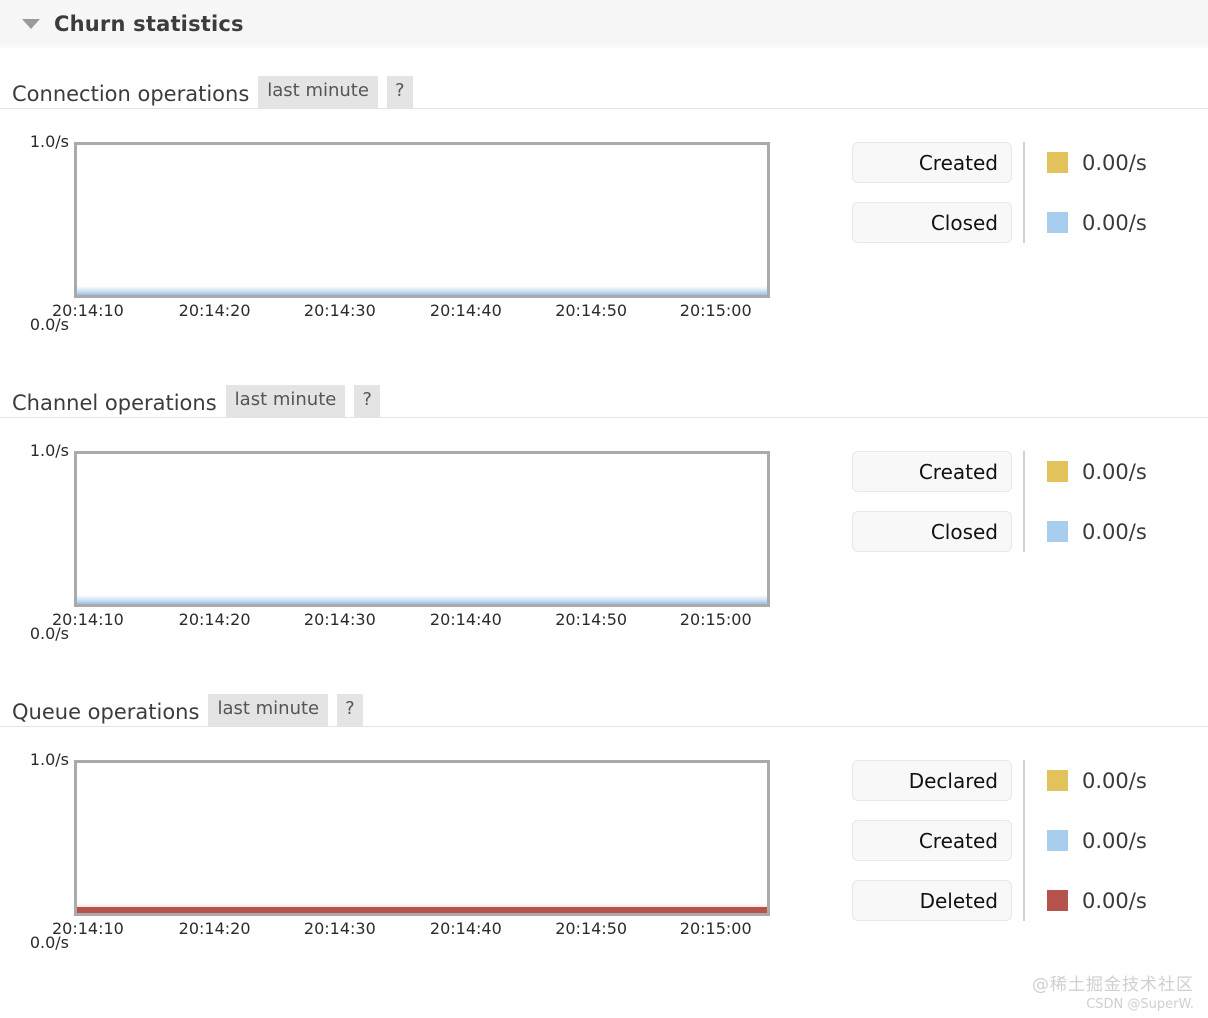 Image resolution: width=1208 pixels, height=1018 pixels. I want to click on connection-operations-plot-area, so click(422, 220).